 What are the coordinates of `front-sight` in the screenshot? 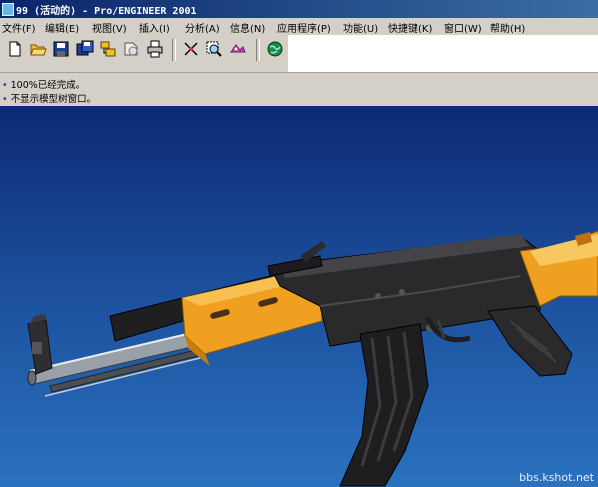 It's located at (40, 344).